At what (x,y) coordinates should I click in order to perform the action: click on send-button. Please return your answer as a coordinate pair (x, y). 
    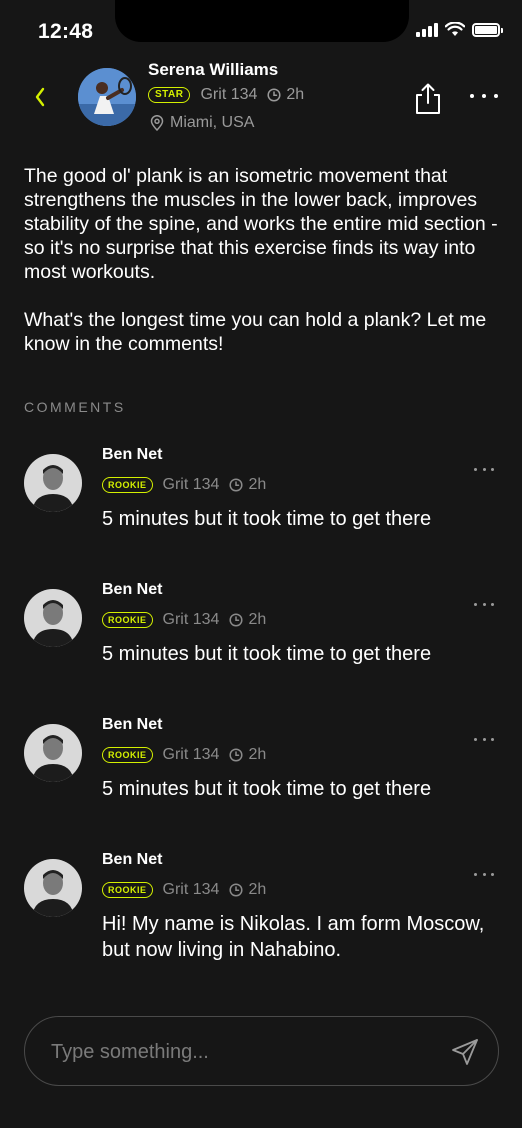
    Looking at the image, I should click on (465, 1052).